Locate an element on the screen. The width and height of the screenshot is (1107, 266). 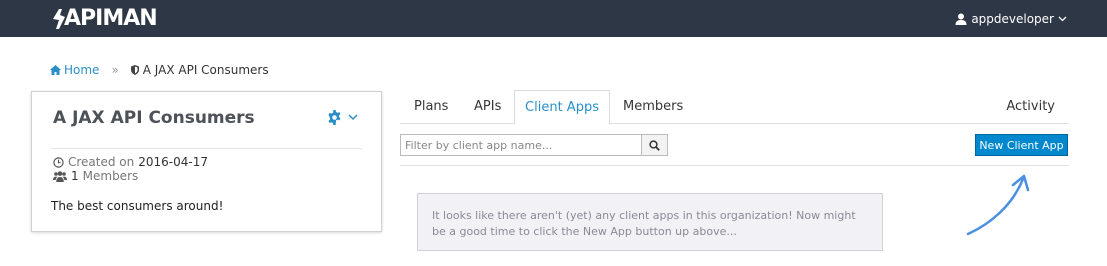
breadcrumb-current: A JAX API Consumers is located at coordinates (199, 70).